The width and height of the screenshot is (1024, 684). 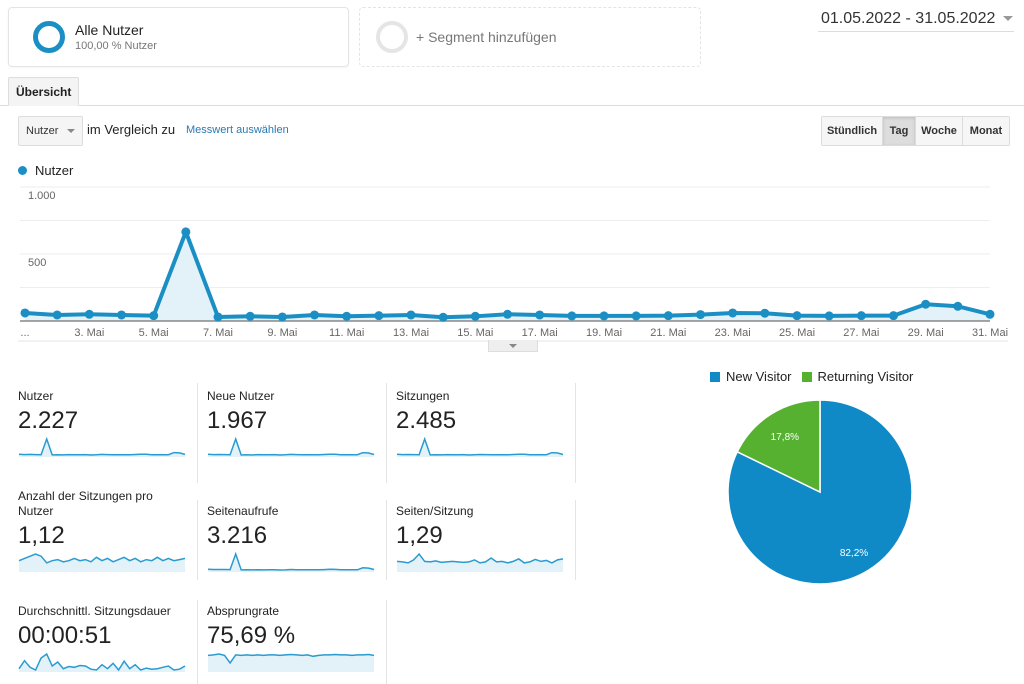 What do you see at coordinates (42, 131) in the screenshot?
I see `metric-select-value: Nutzer` at bounding box center [42, 131].